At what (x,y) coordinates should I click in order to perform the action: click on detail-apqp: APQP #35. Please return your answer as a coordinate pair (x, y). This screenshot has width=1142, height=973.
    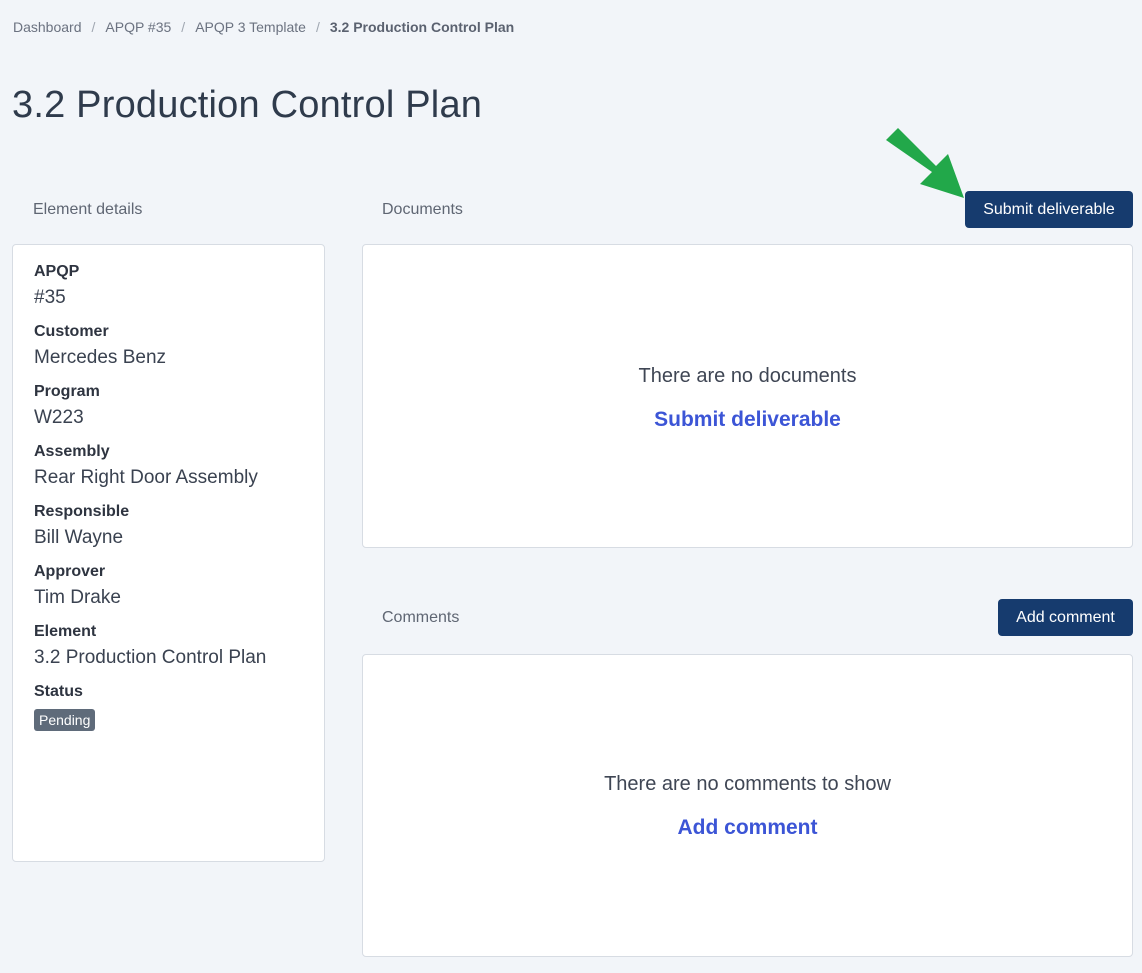
    Looking at the image, I should click on (168, 286).